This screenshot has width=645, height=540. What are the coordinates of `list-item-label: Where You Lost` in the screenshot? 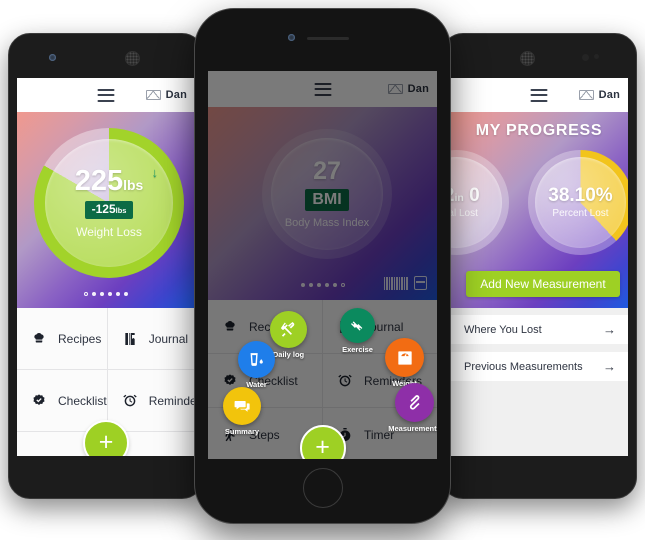 It's located at (503, 329).